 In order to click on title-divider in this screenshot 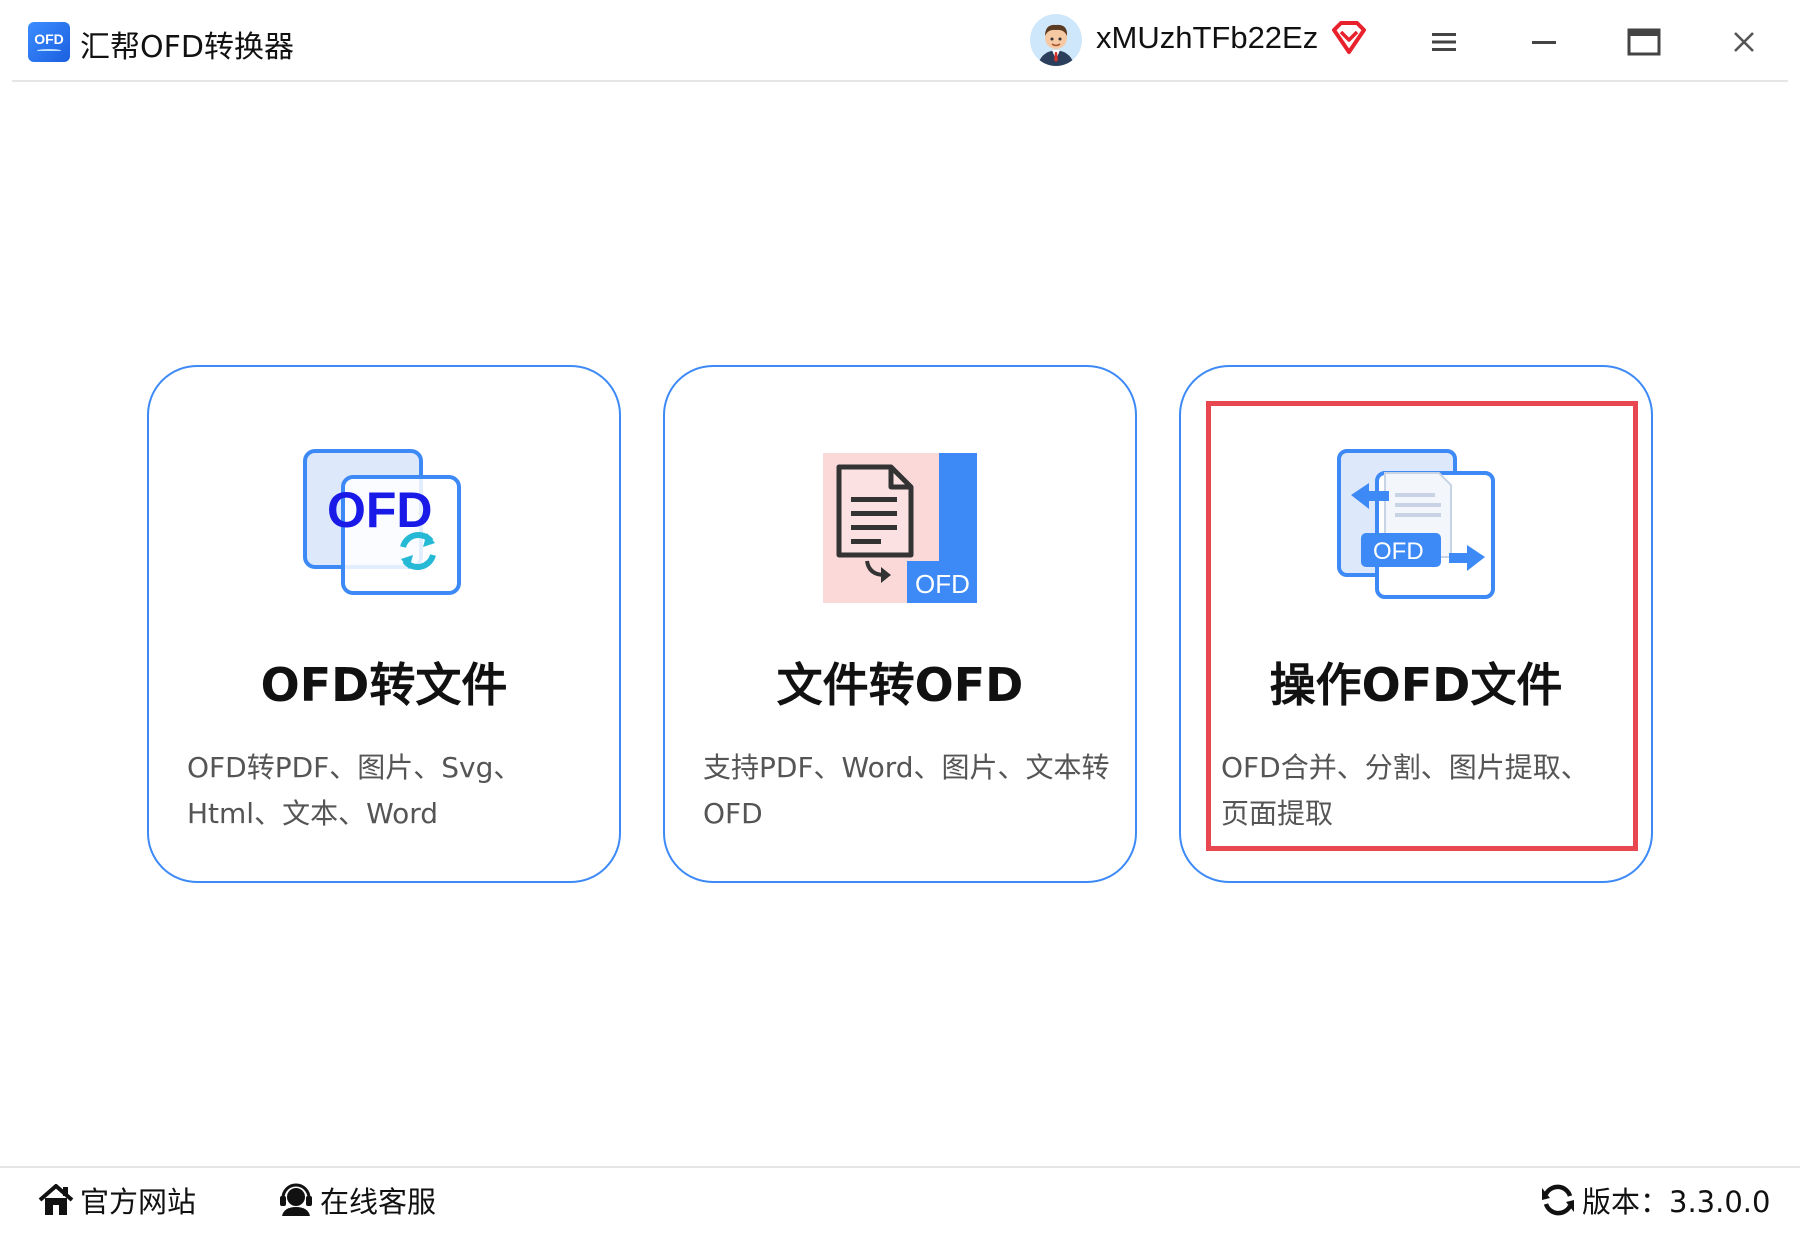, I will do `click(900, 81)`.